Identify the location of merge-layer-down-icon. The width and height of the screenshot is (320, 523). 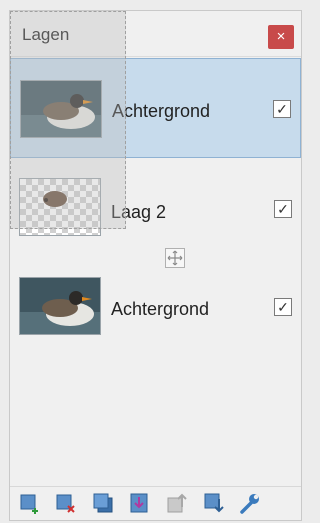
(140, 503).